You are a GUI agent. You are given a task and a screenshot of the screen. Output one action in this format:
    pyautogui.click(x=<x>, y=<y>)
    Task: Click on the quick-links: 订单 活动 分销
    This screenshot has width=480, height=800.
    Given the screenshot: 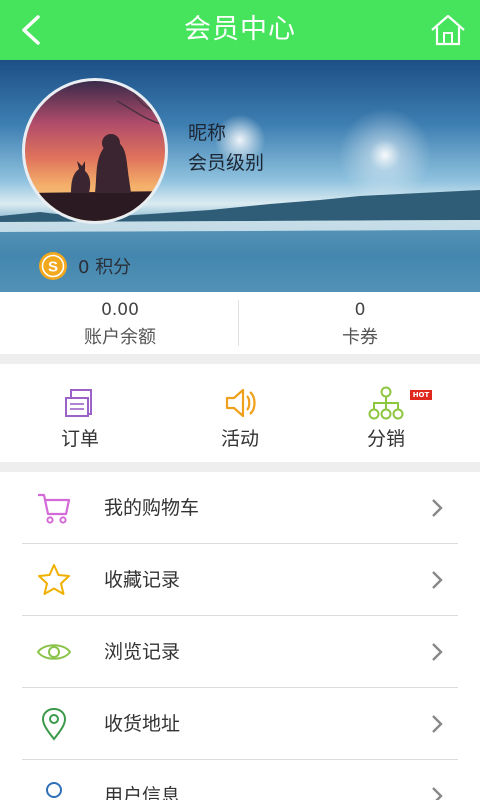 What is the action you would take?
    pyautogui.click(x=240, y=417)
    